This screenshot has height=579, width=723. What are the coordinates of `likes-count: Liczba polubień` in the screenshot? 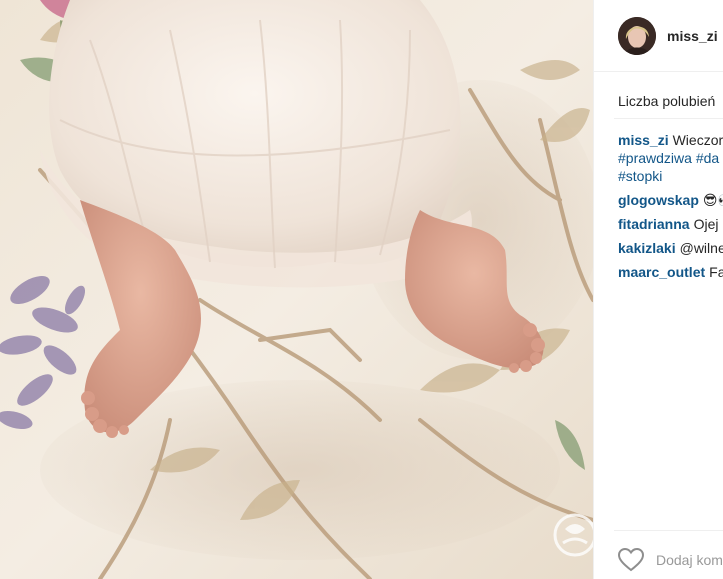 It's located at (666, 101).